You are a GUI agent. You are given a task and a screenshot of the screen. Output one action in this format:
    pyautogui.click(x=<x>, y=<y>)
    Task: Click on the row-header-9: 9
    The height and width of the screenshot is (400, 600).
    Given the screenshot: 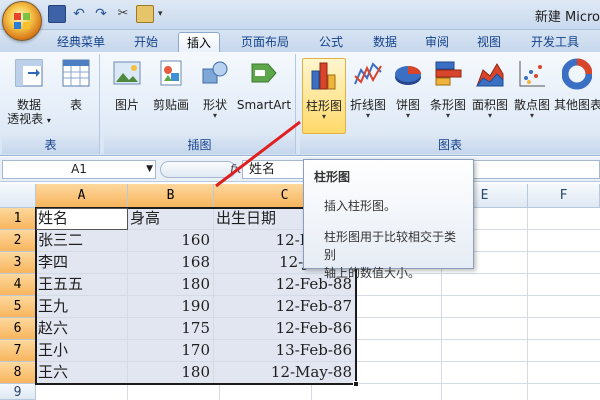 What is the action you would take?
    pyautogui.click(x=18, y=392)
    